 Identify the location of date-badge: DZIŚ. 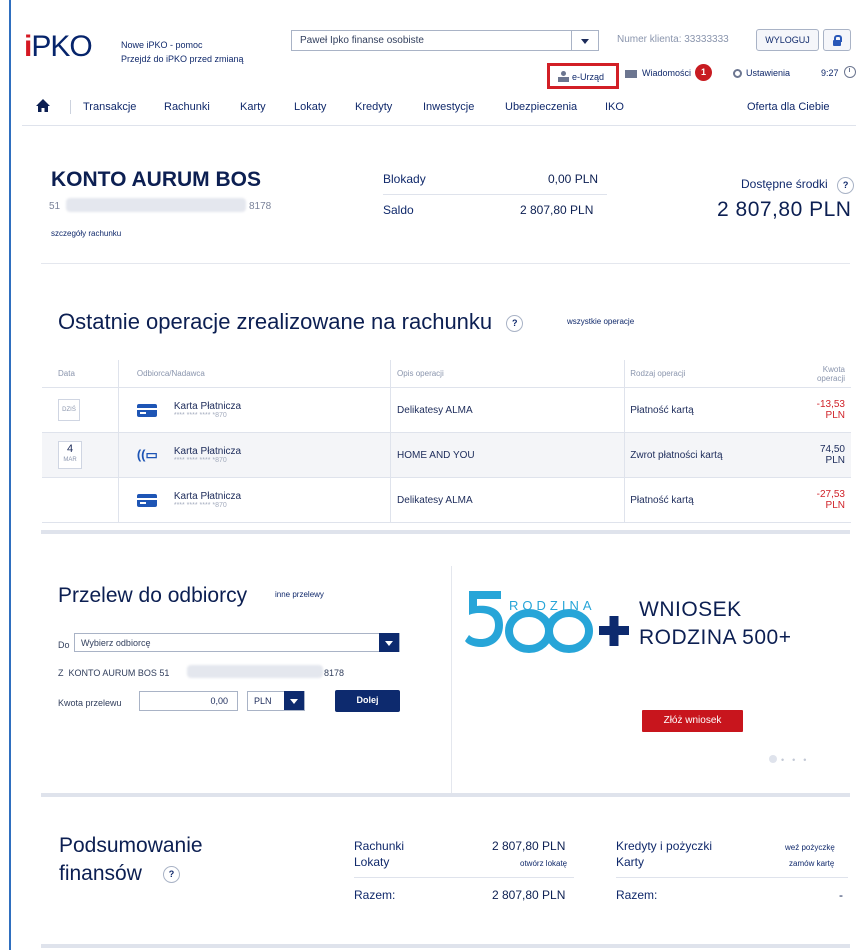
(69, 410).